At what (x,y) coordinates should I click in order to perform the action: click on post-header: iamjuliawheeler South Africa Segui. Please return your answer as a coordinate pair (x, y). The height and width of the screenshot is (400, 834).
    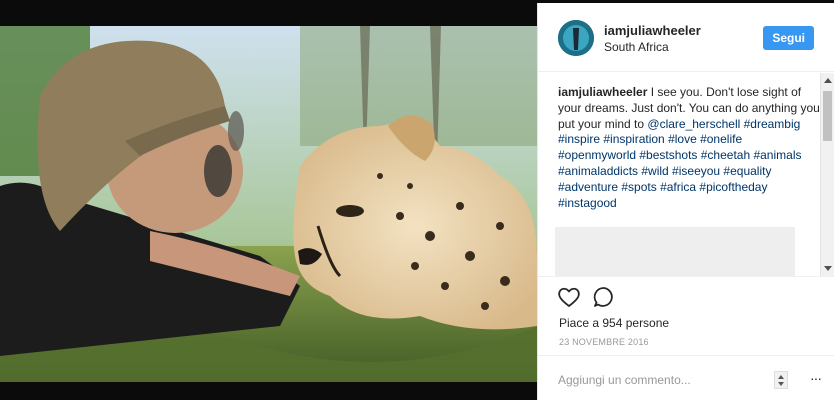
    Looking at the image, I should click on (686, 37).